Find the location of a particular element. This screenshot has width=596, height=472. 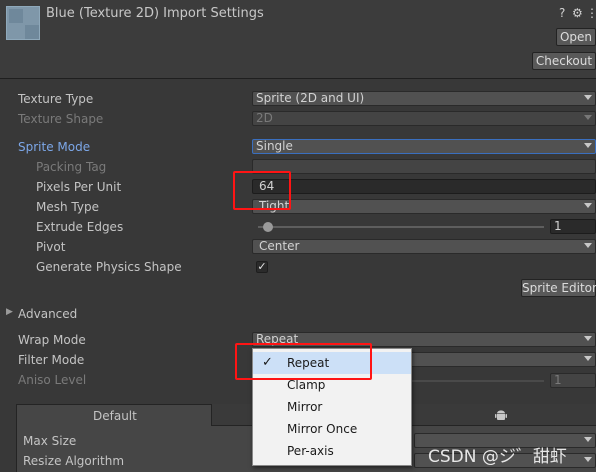

aniso-level-slider is located at coordinates (477, 381).